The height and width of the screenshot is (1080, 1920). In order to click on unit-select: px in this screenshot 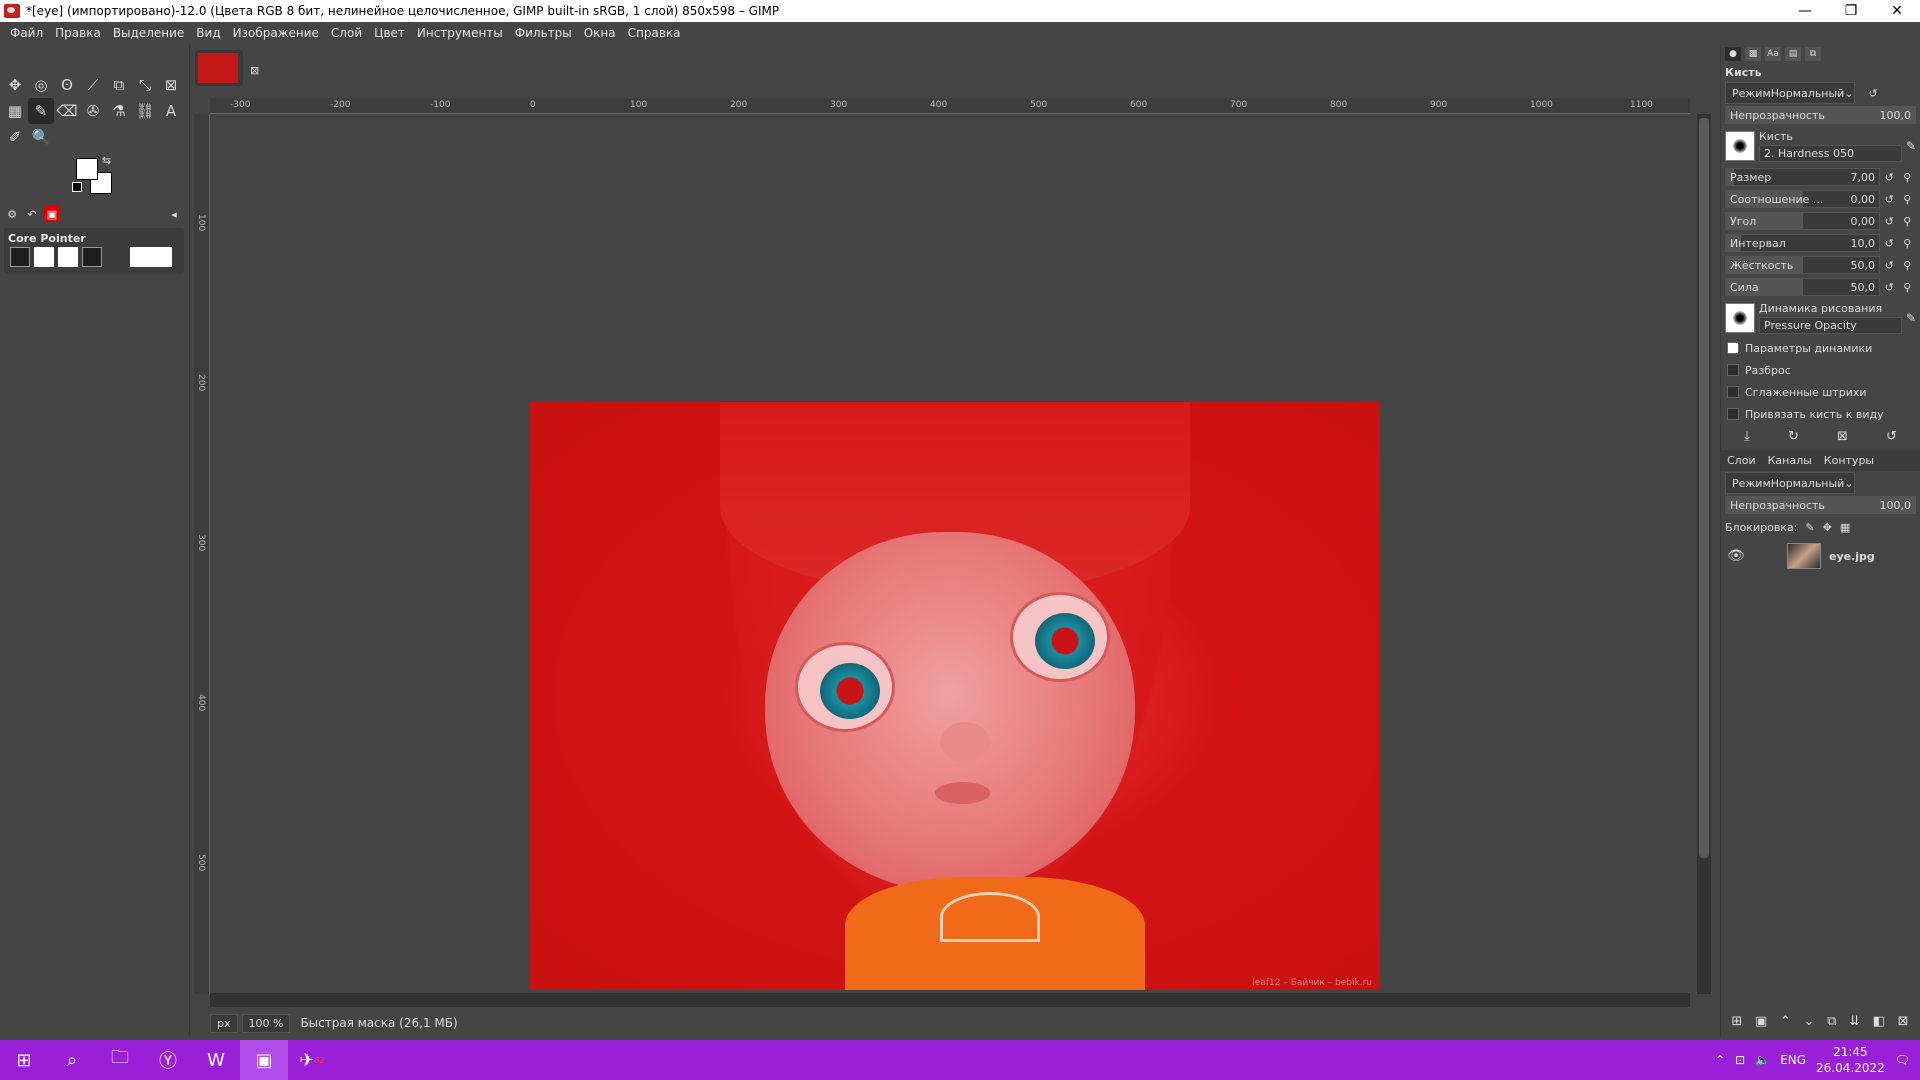, I will do `click(224, 1023)`.